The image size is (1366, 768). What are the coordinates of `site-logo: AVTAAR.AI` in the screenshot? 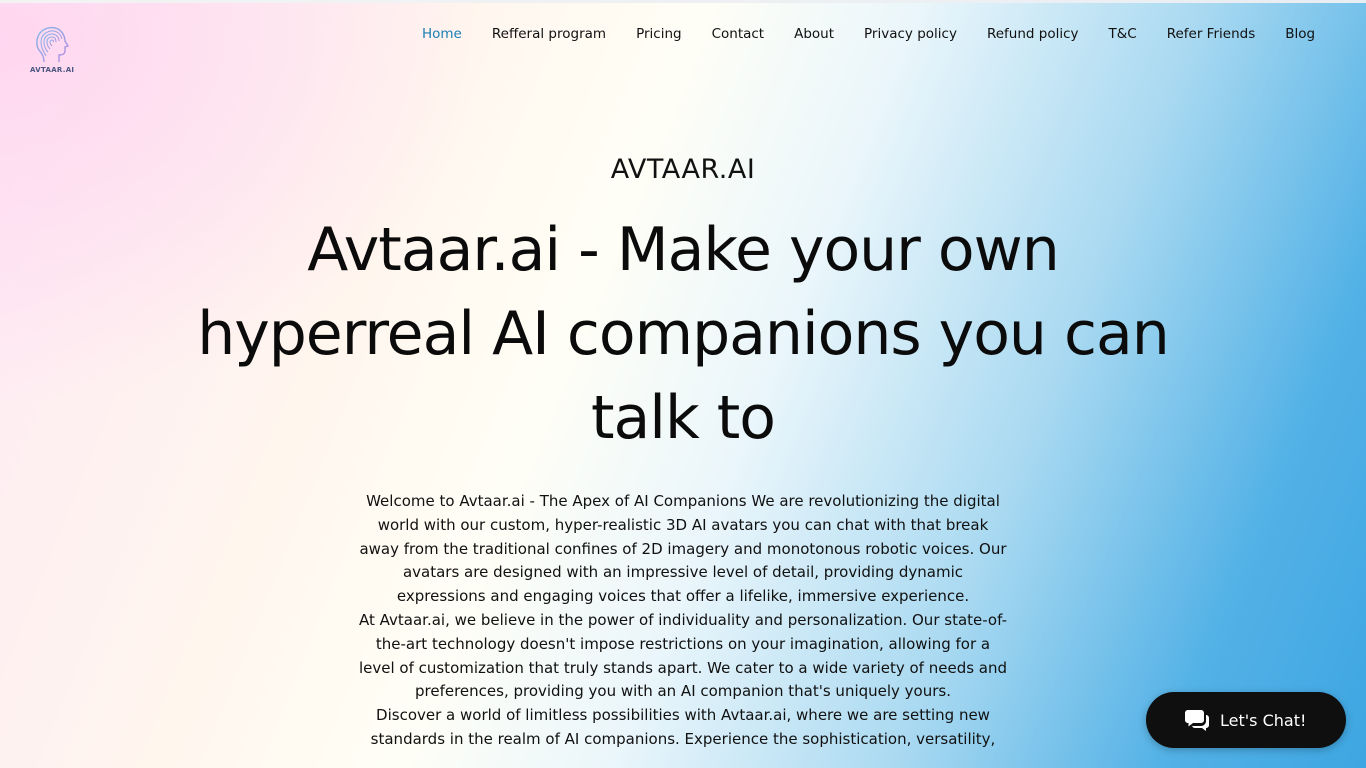 It's located at (52, 50).